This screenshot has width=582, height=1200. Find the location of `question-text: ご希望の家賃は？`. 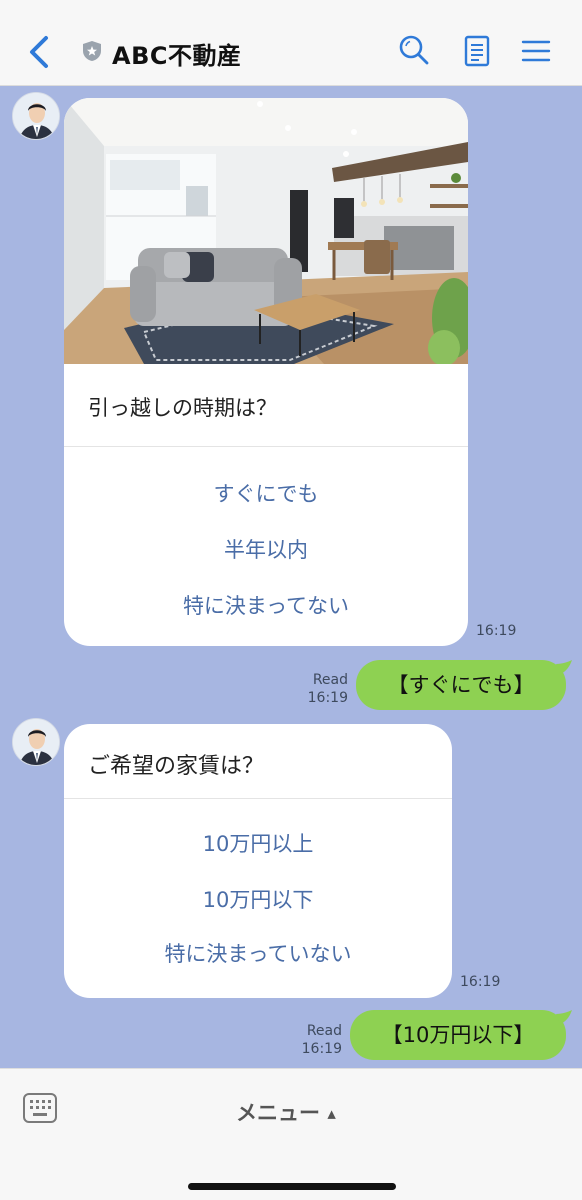

question-text: ご希望の家賃は？ is located at coordinates (176, 766).